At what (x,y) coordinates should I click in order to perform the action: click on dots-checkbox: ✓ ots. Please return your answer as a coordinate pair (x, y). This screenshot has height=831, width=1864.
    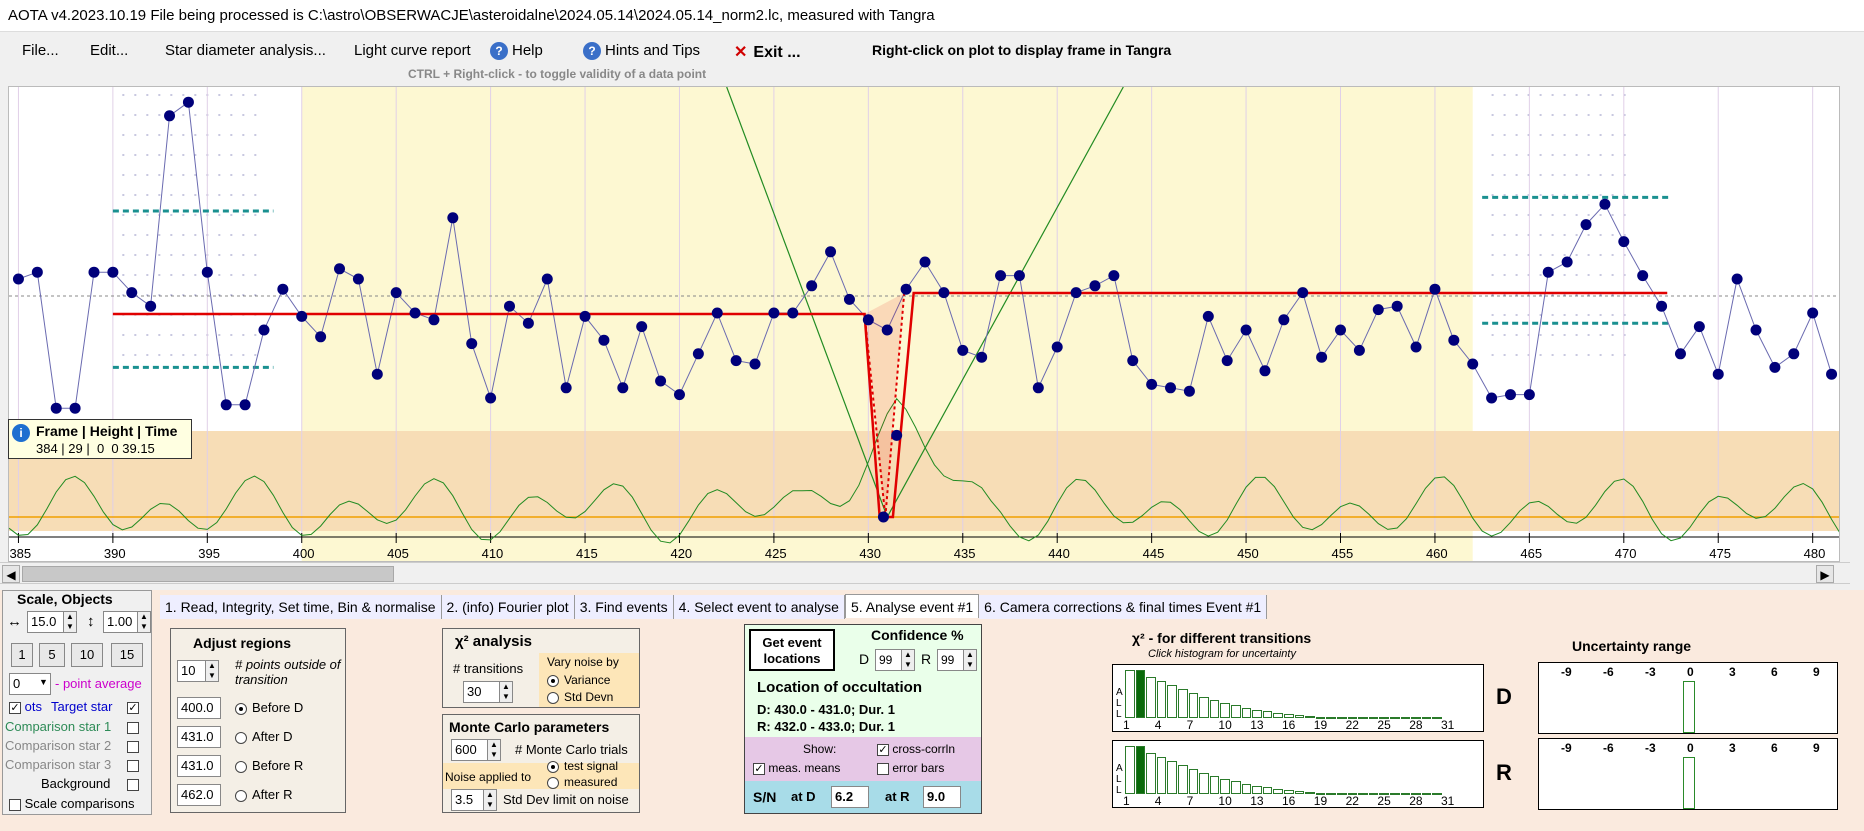
    Looking at the image, I should click on (25, 706).